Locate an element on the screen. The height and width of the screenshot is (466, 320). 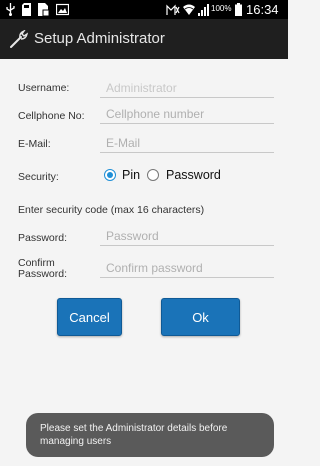
email-label: E-Mail: is located at coordinates (34, 144).